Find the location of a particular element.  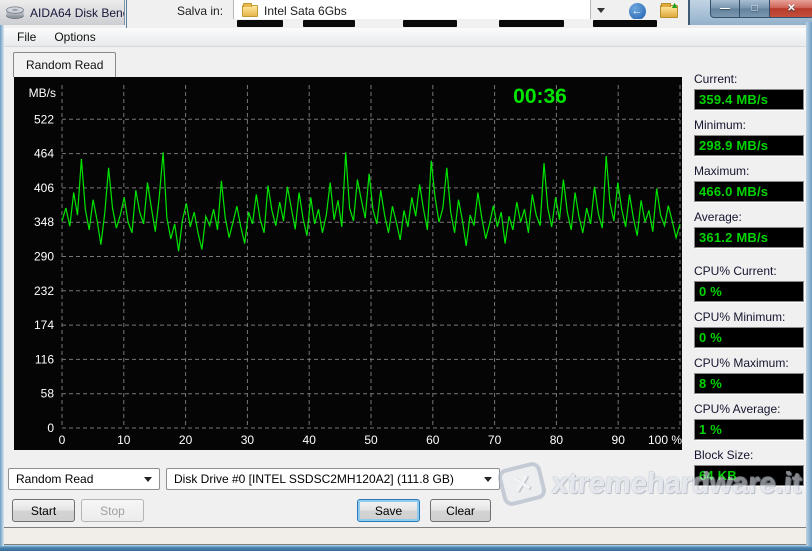

save-dialog-fragment: Salva in: Intel Sata 6Gbs ← ▲ ✱ is located at coordinates (457, 14).